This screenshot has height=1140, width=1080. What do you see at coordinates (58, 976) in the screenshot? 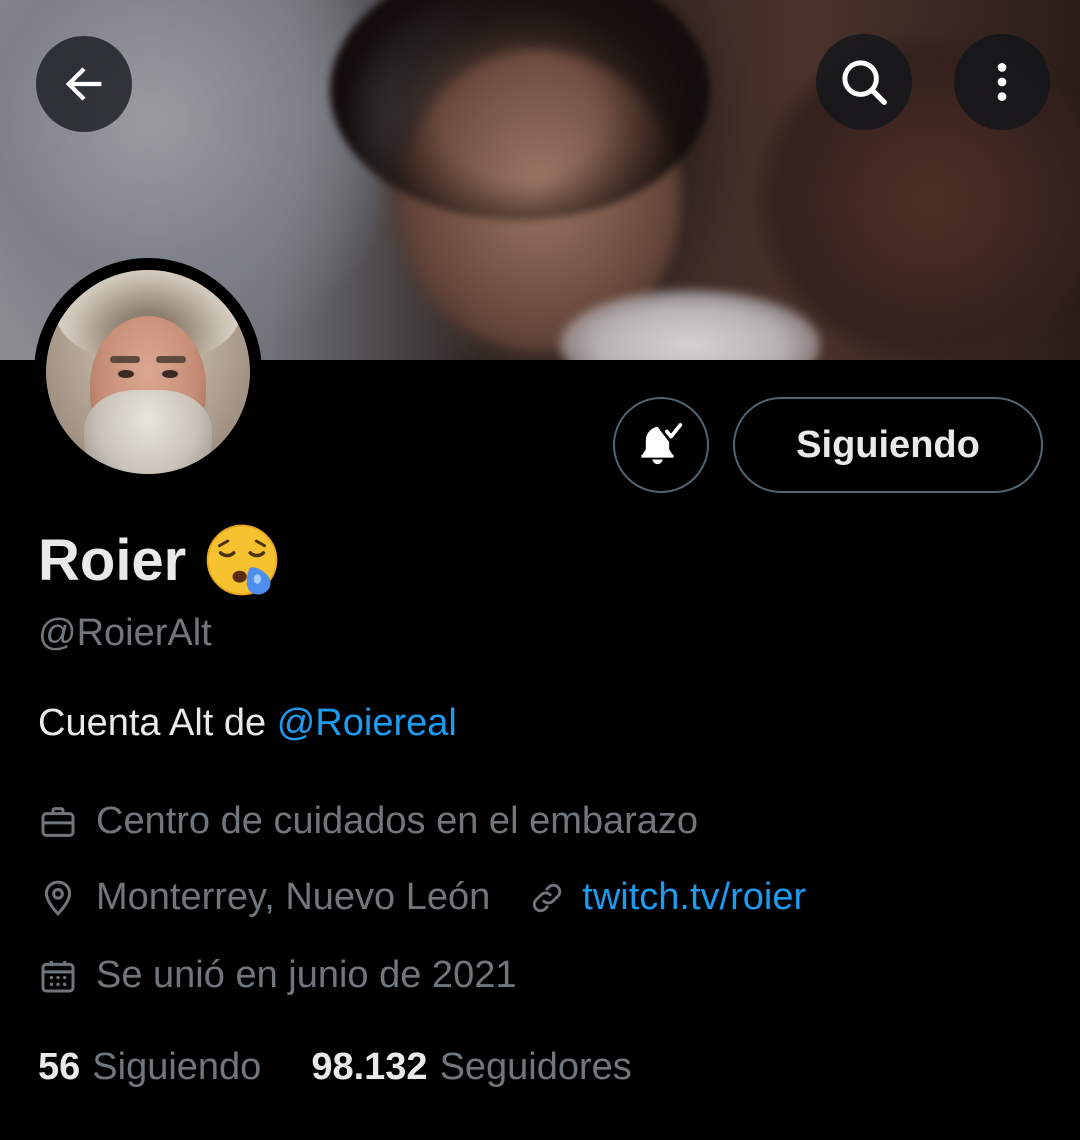
I see `calendar-icon` at bounding box center [58, 976].